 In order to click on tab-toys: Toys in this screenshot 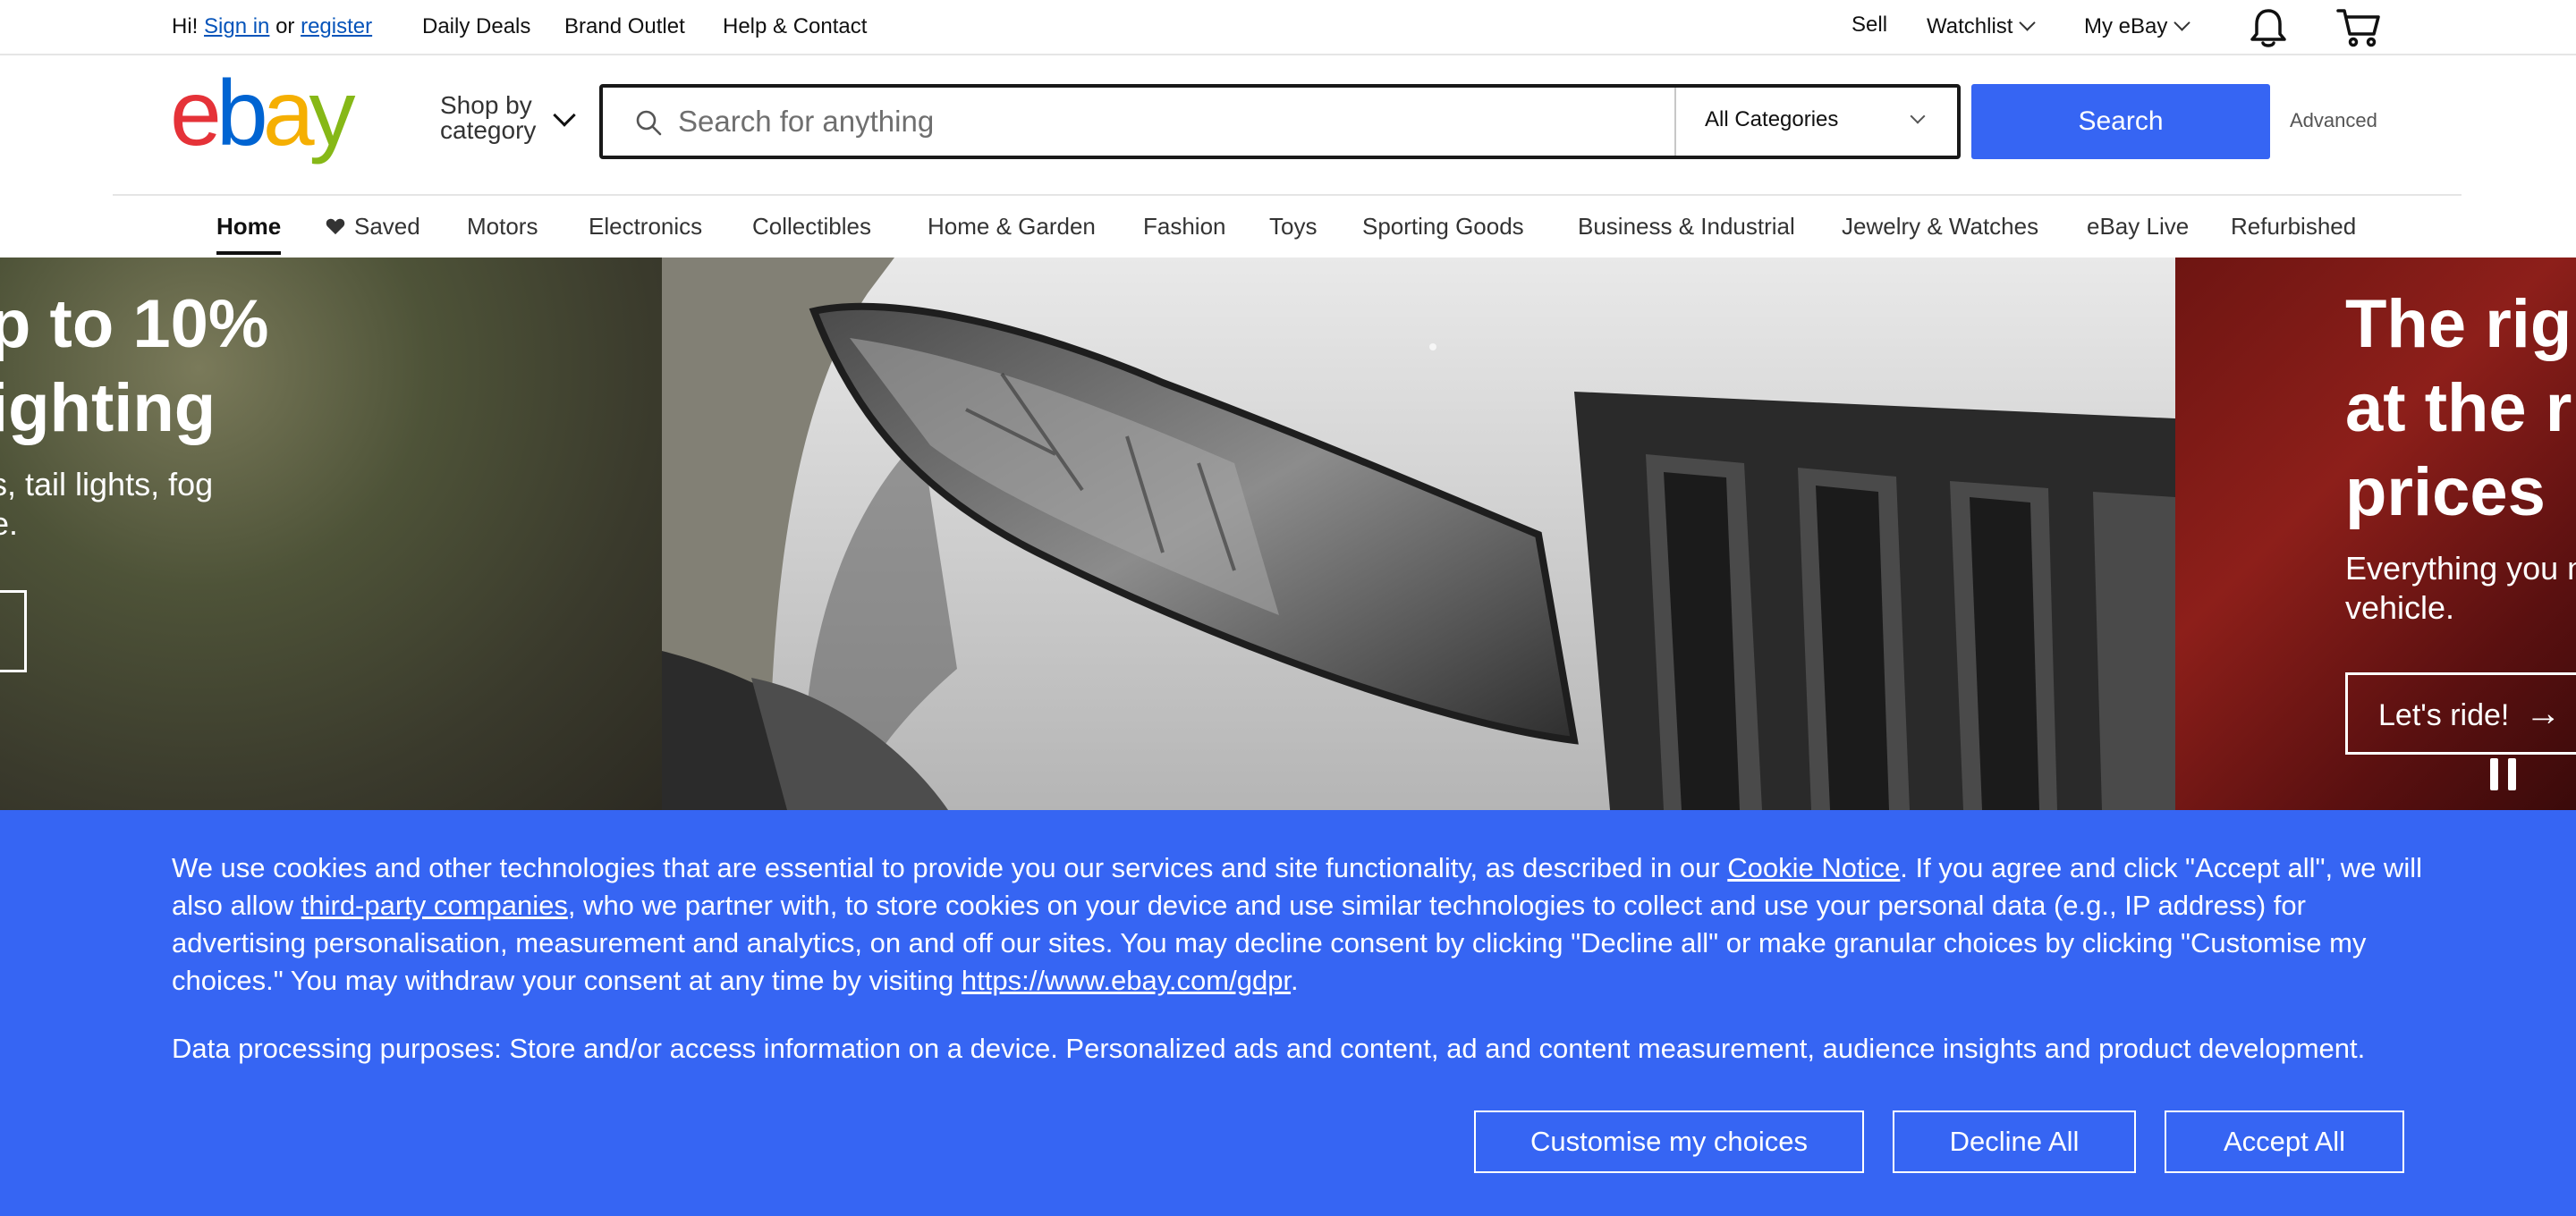, I will do `click(1293, 226)`.